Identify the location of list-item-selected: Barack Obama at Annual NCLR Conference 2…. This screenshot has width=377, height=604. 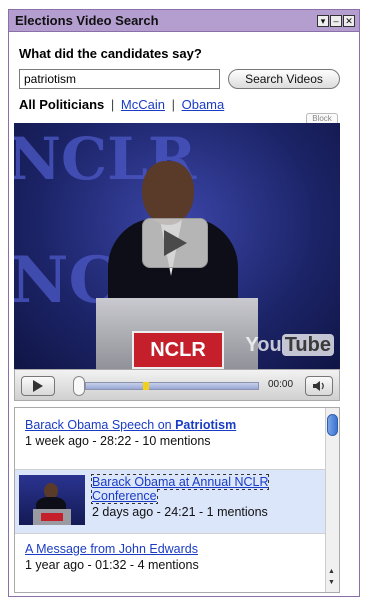
(177, 502).